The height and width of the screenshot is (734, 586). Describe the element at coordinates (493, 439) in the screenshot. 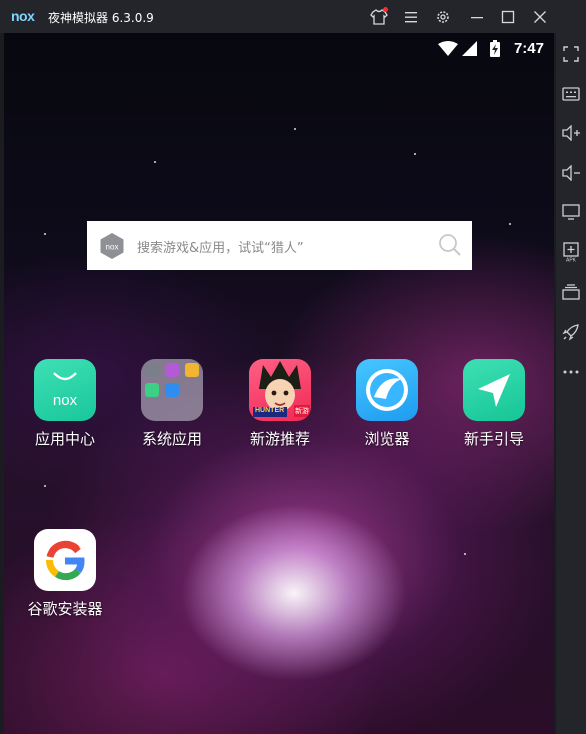

I see `app-label: 新手引导` at that location.